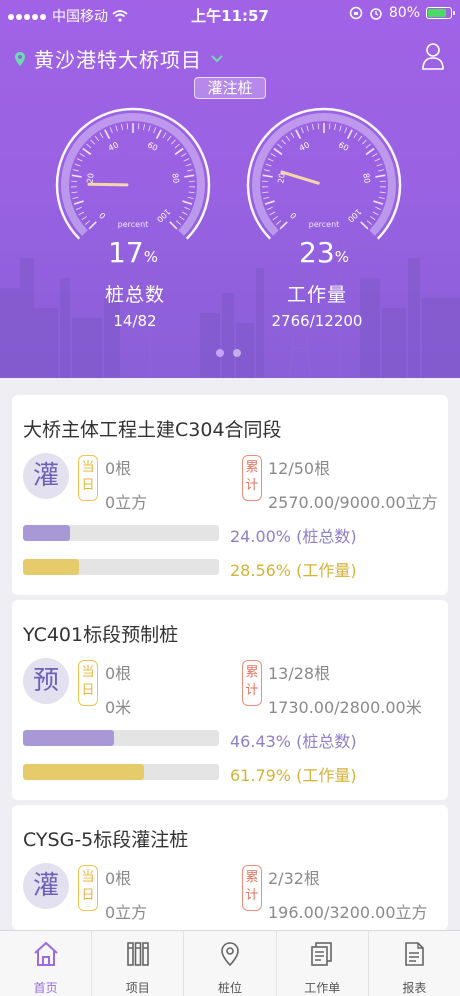 This screenshot has width=460, height=996. I want to click on tab-label: 工作单, so click(322, 988).